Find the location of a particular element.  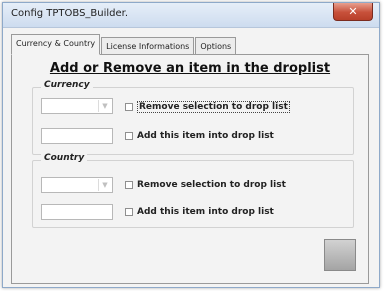

apply-button is located at coordinates (340, 255).